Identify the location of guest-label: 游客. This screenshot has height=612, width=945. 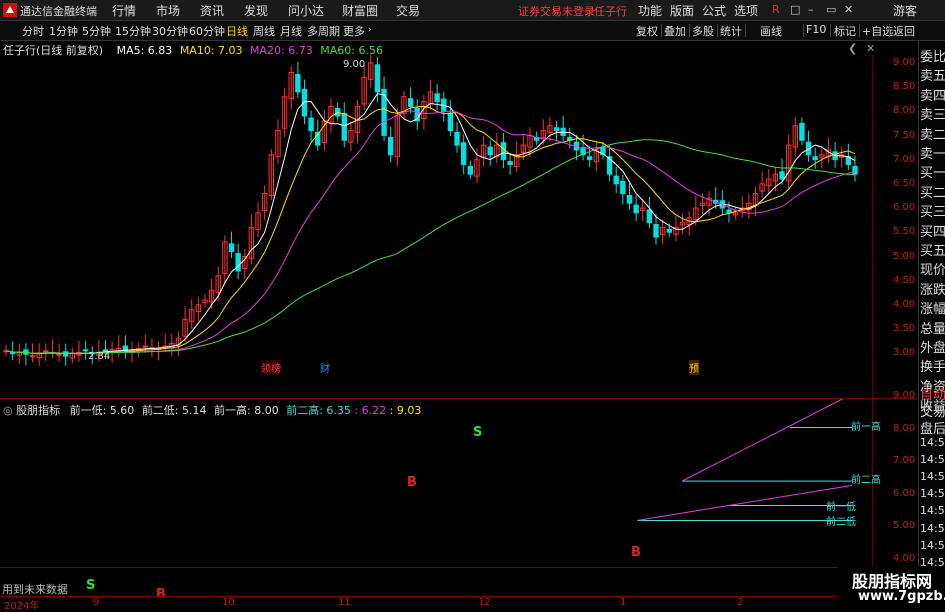
(905, 10).